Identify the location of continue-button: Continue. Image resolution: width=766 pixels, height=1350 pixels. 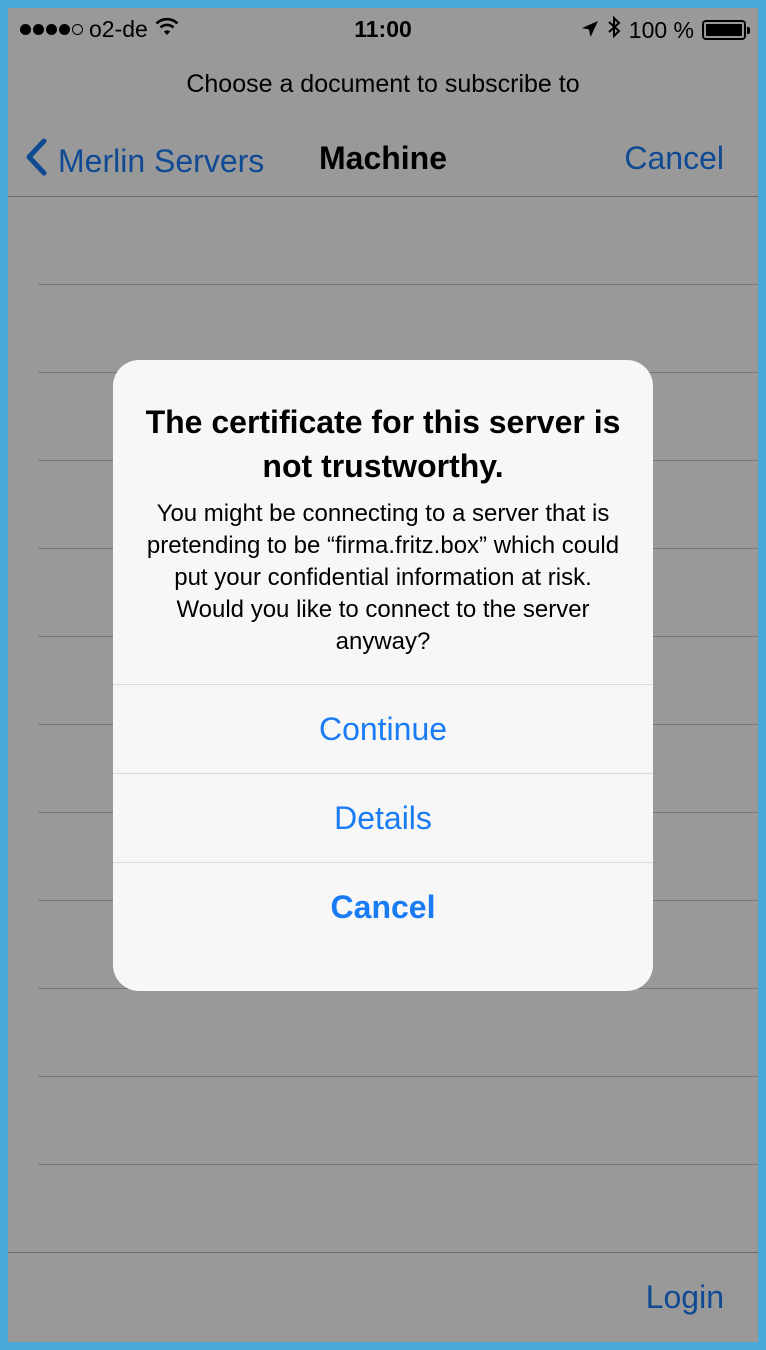
(383, 728).